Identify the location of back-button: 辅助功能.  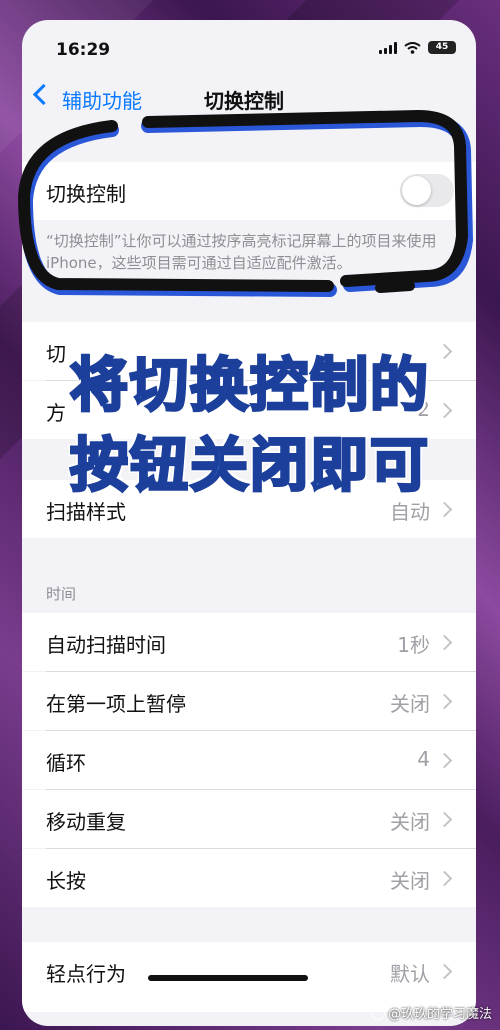
(97, 100).